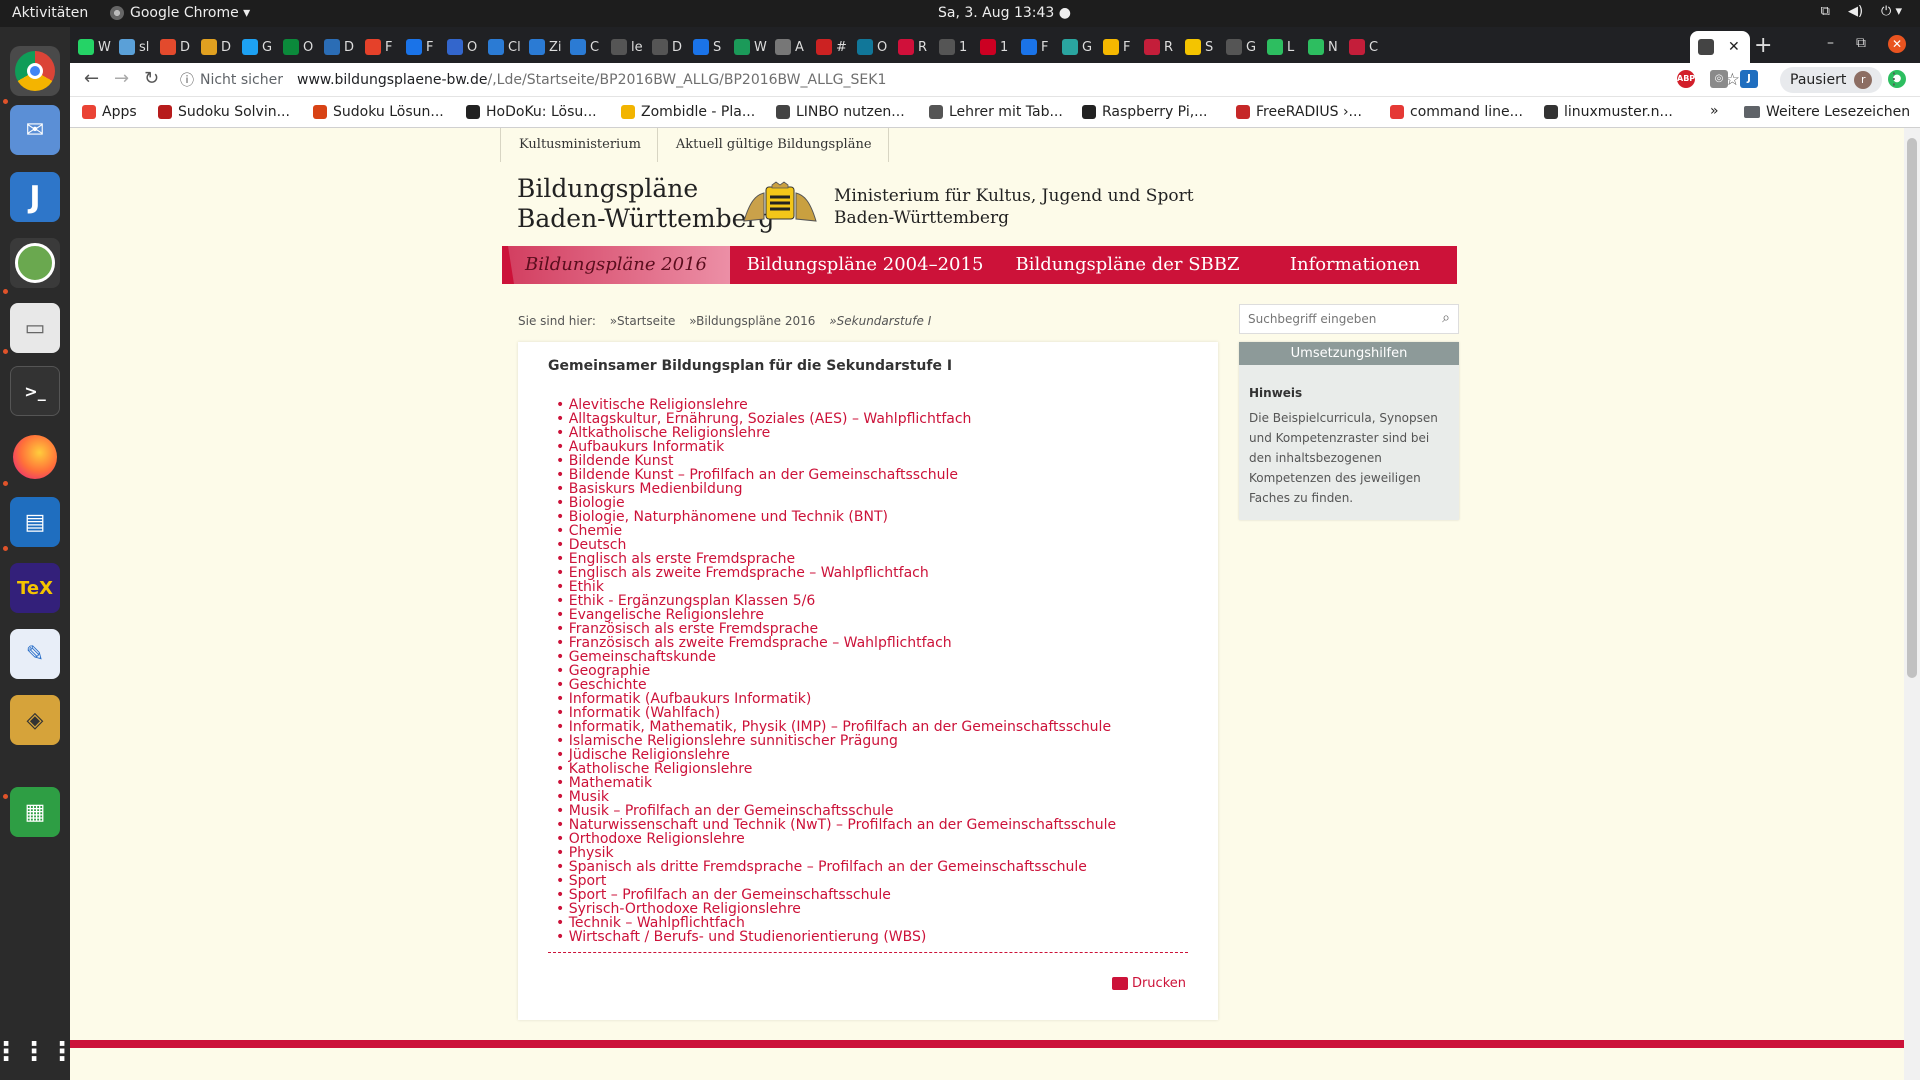  Describe the element at coordinates (1004, 13) in the screenshot. I see `clock: Sa, 3. Aug 13:43 ●` at that location.